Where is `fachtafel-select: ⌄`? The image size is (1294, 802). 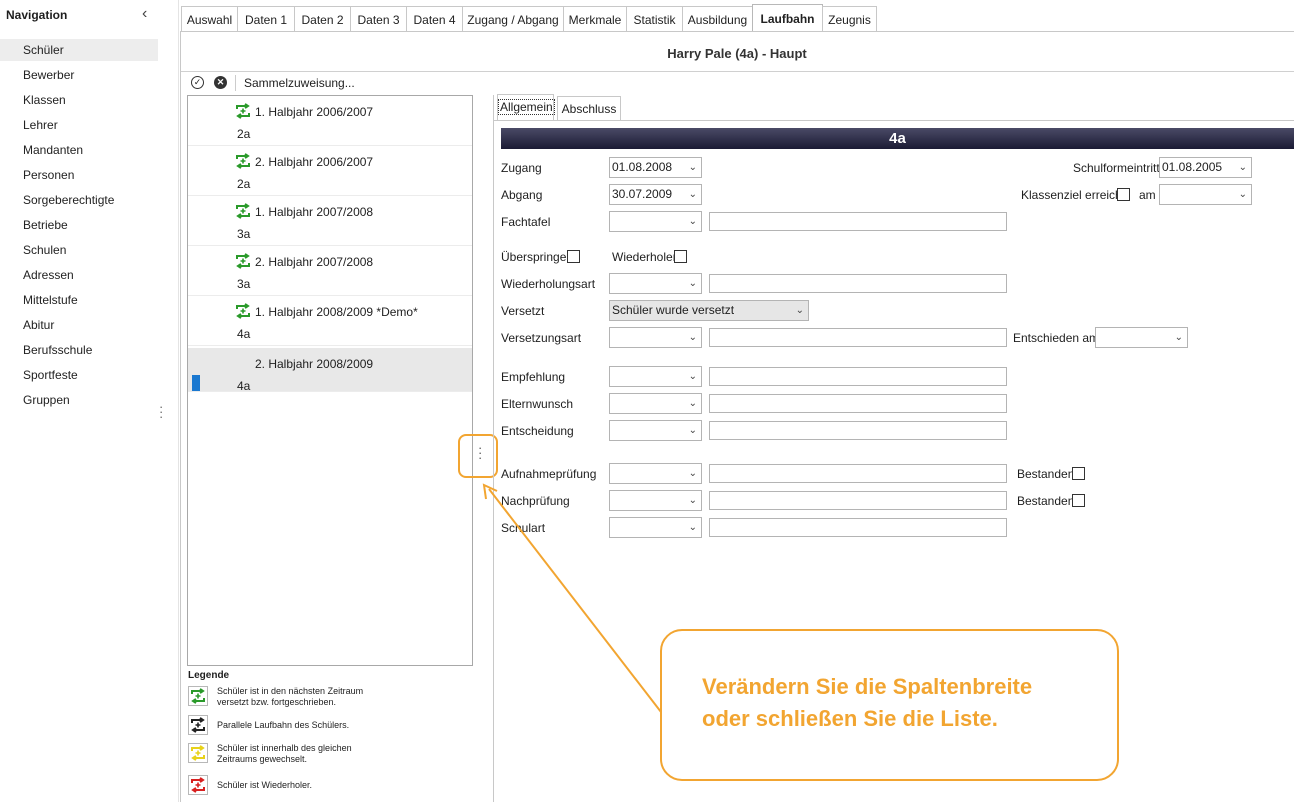
fachtafel-select: ⌄ is located at coordinates (655, 221).